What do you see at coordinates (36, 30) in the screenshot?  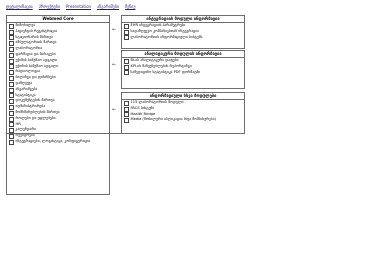 I see `module-label: პაციენტის რეგისტრაცია` at bounding box center [36, 30].